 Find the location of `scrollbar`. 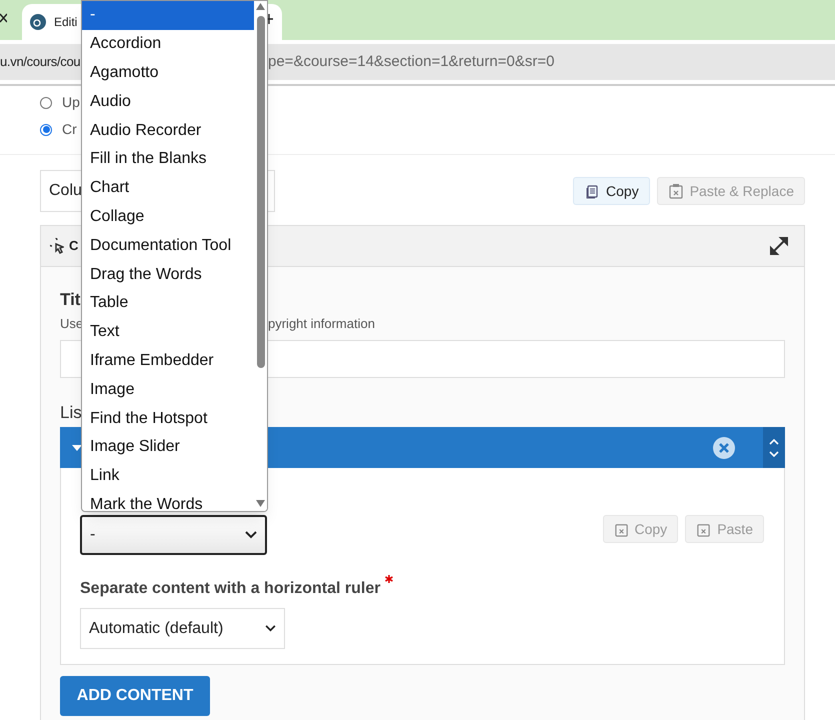

scrollbar is located at coordinates (260, 256).